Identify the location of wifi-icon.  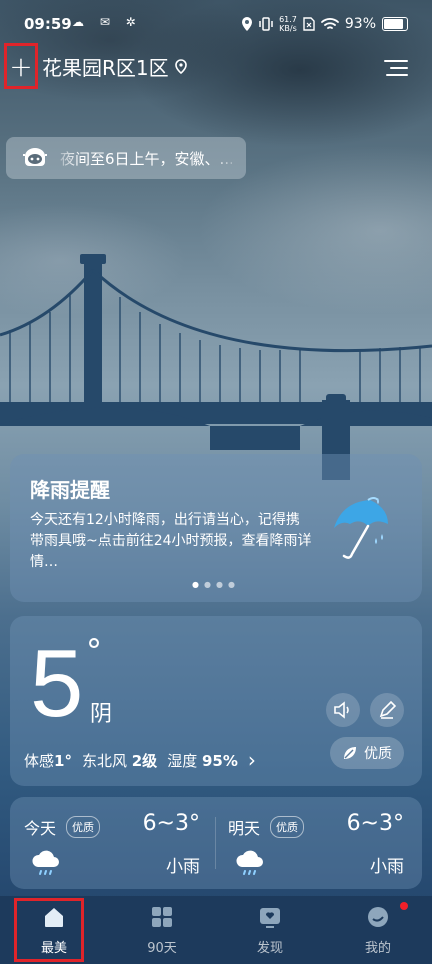
(329, 23).